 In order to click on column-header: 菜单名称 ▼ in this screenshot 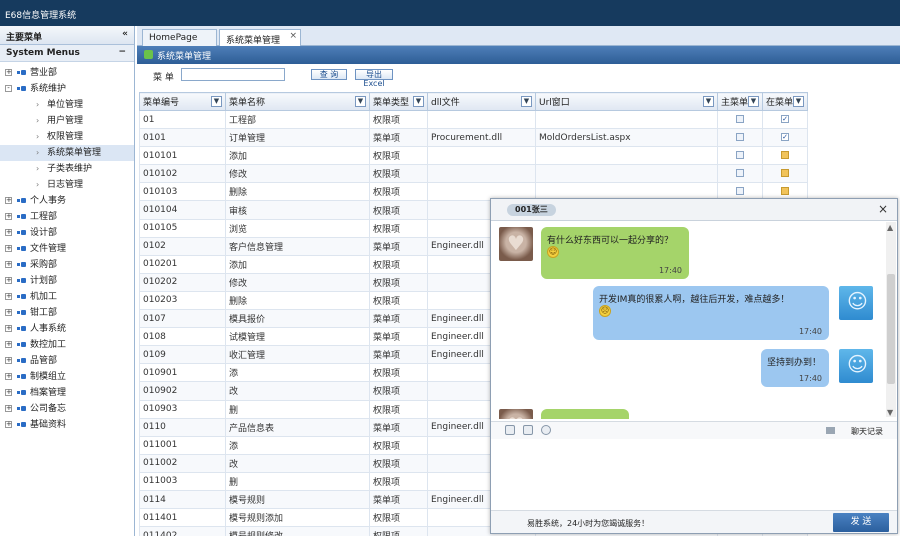, I will do `click(297, 101)`.